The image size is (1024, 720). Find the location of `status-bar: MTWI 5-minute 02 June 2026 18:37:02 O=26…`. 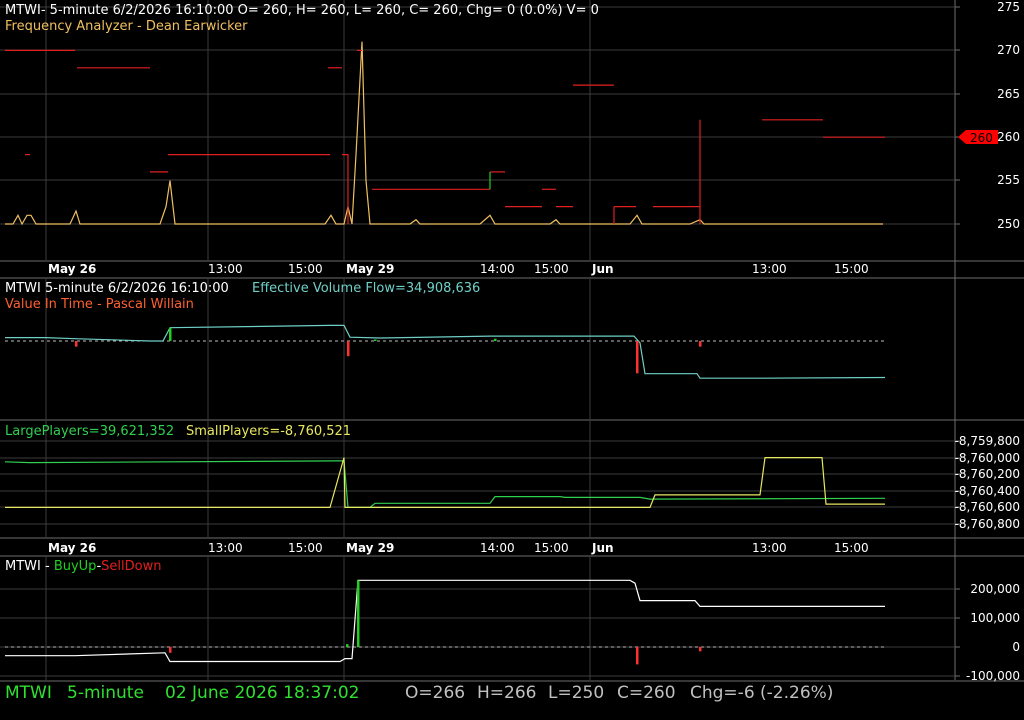

status-bar: MTWI 5-minute 02 June 2026 18:37:02 O=26… is located at coordinates (512, 696).